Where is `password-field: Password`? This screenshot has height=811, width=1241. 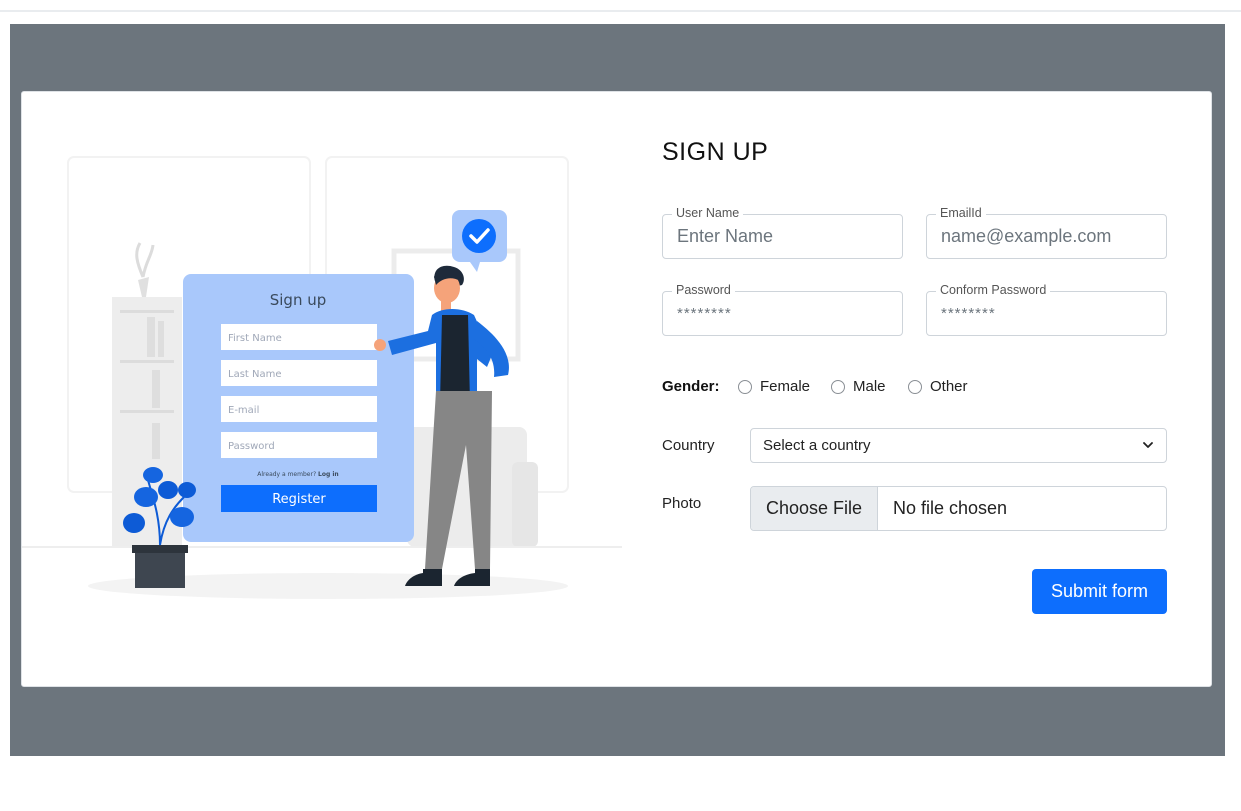 password-field: Password is located at coordinates (782, 309).